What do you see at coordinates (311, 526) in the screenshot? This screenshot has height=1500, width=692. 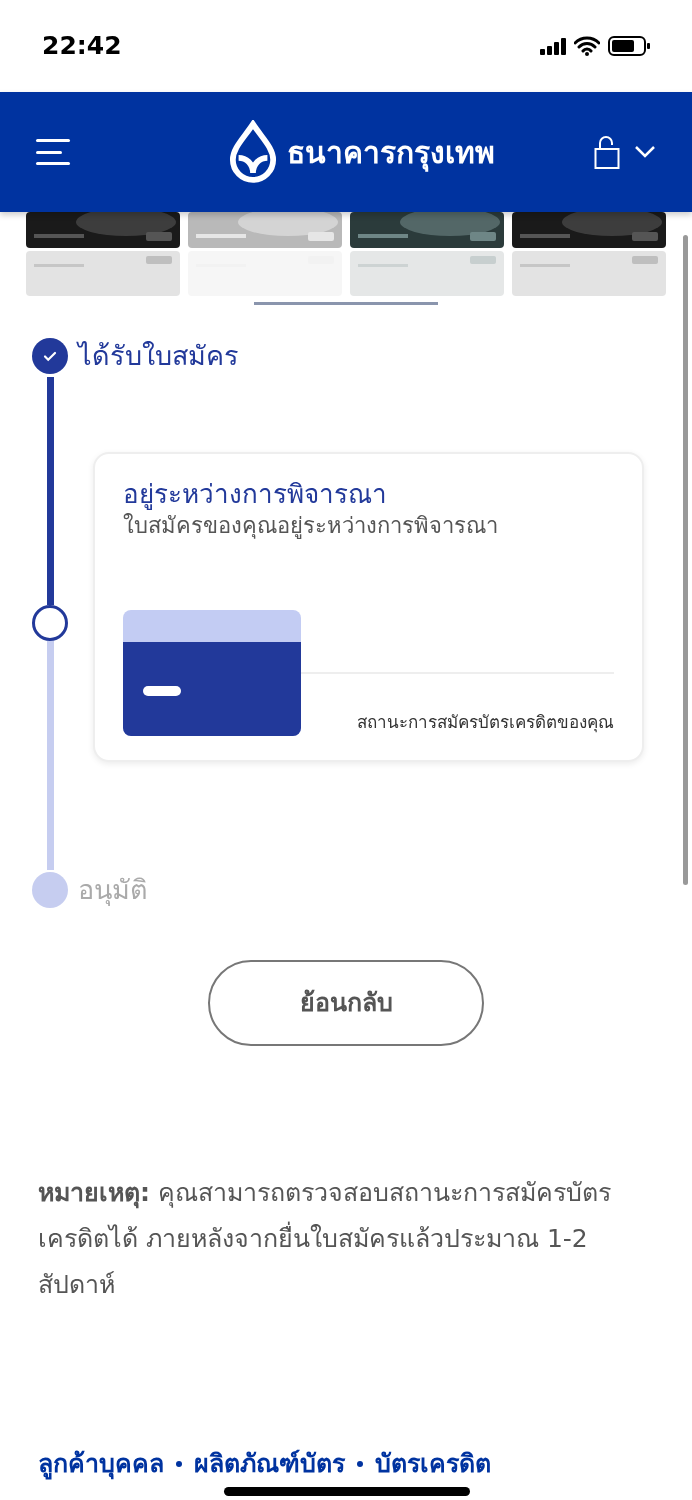 I see `status-description: ใบสมัครของคุณอยู่ระหว่างการพิจารณา` at bounding box center [311, 526].